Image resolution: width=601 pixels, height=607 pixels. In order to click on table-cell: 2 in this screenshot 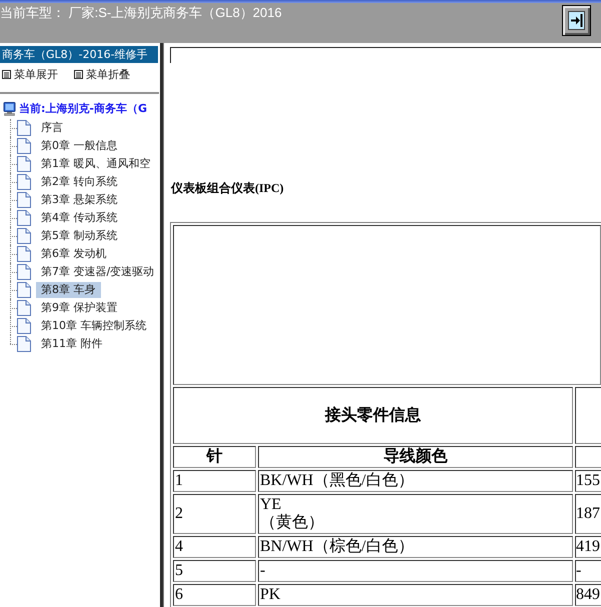, I will do `click(214, 514)`.